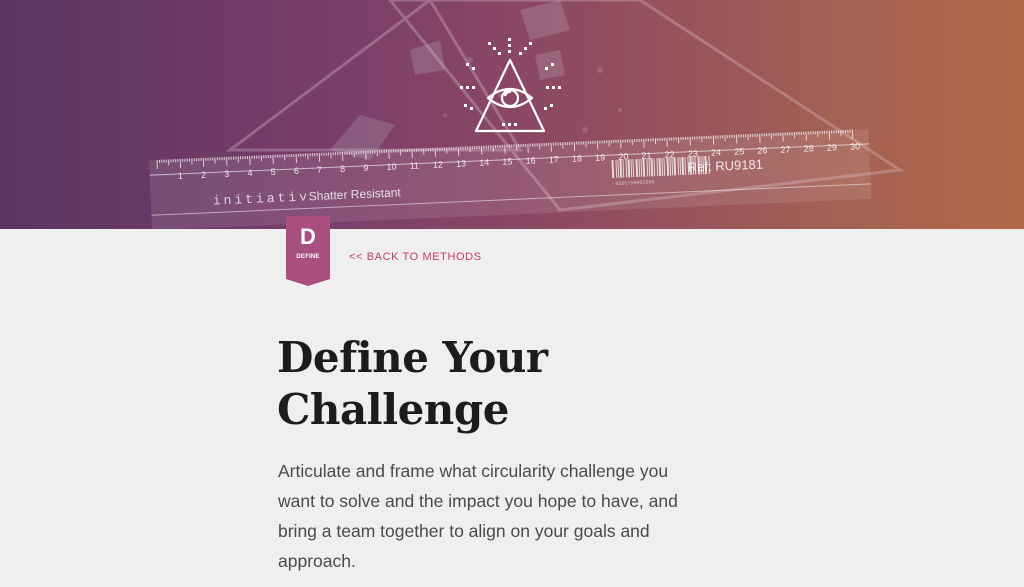 The image size is (1024, 587). What do you see at coordinates (762, 150) in the screenshot?
I see `ruler-number: 26` at bounding box center [762, 150].